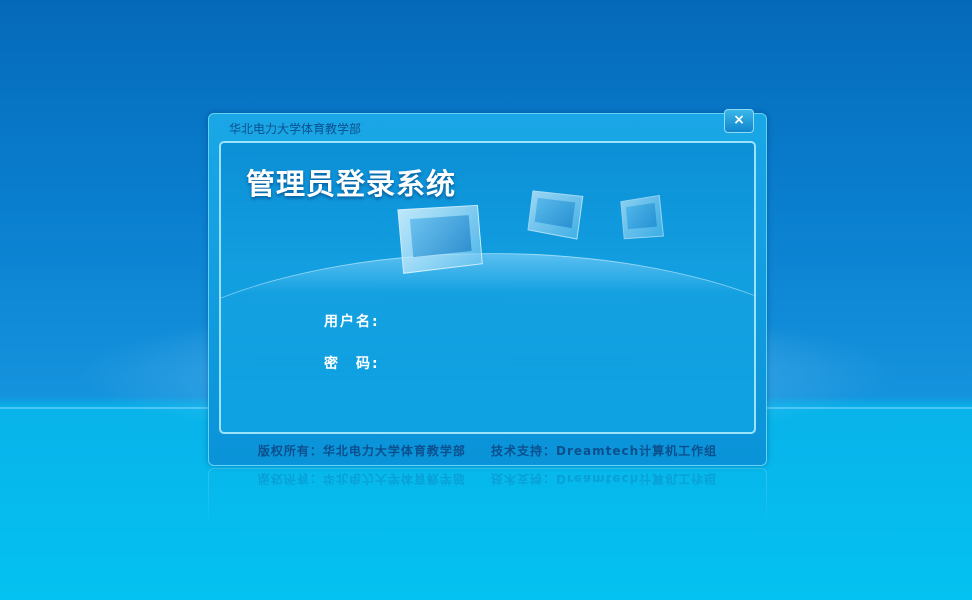  What do you see at coordinates (352, 364) in the screenshot?
I see `password-label: 密 码:` at bounding box center [352, 364].